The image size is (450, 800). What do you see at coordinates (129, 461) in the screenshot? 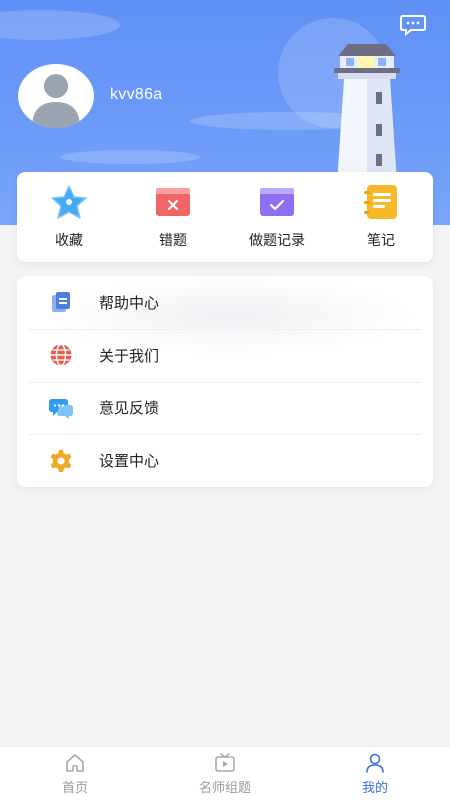
I see `menu-item-label: 设置中心` at bounding box center [129, 461].